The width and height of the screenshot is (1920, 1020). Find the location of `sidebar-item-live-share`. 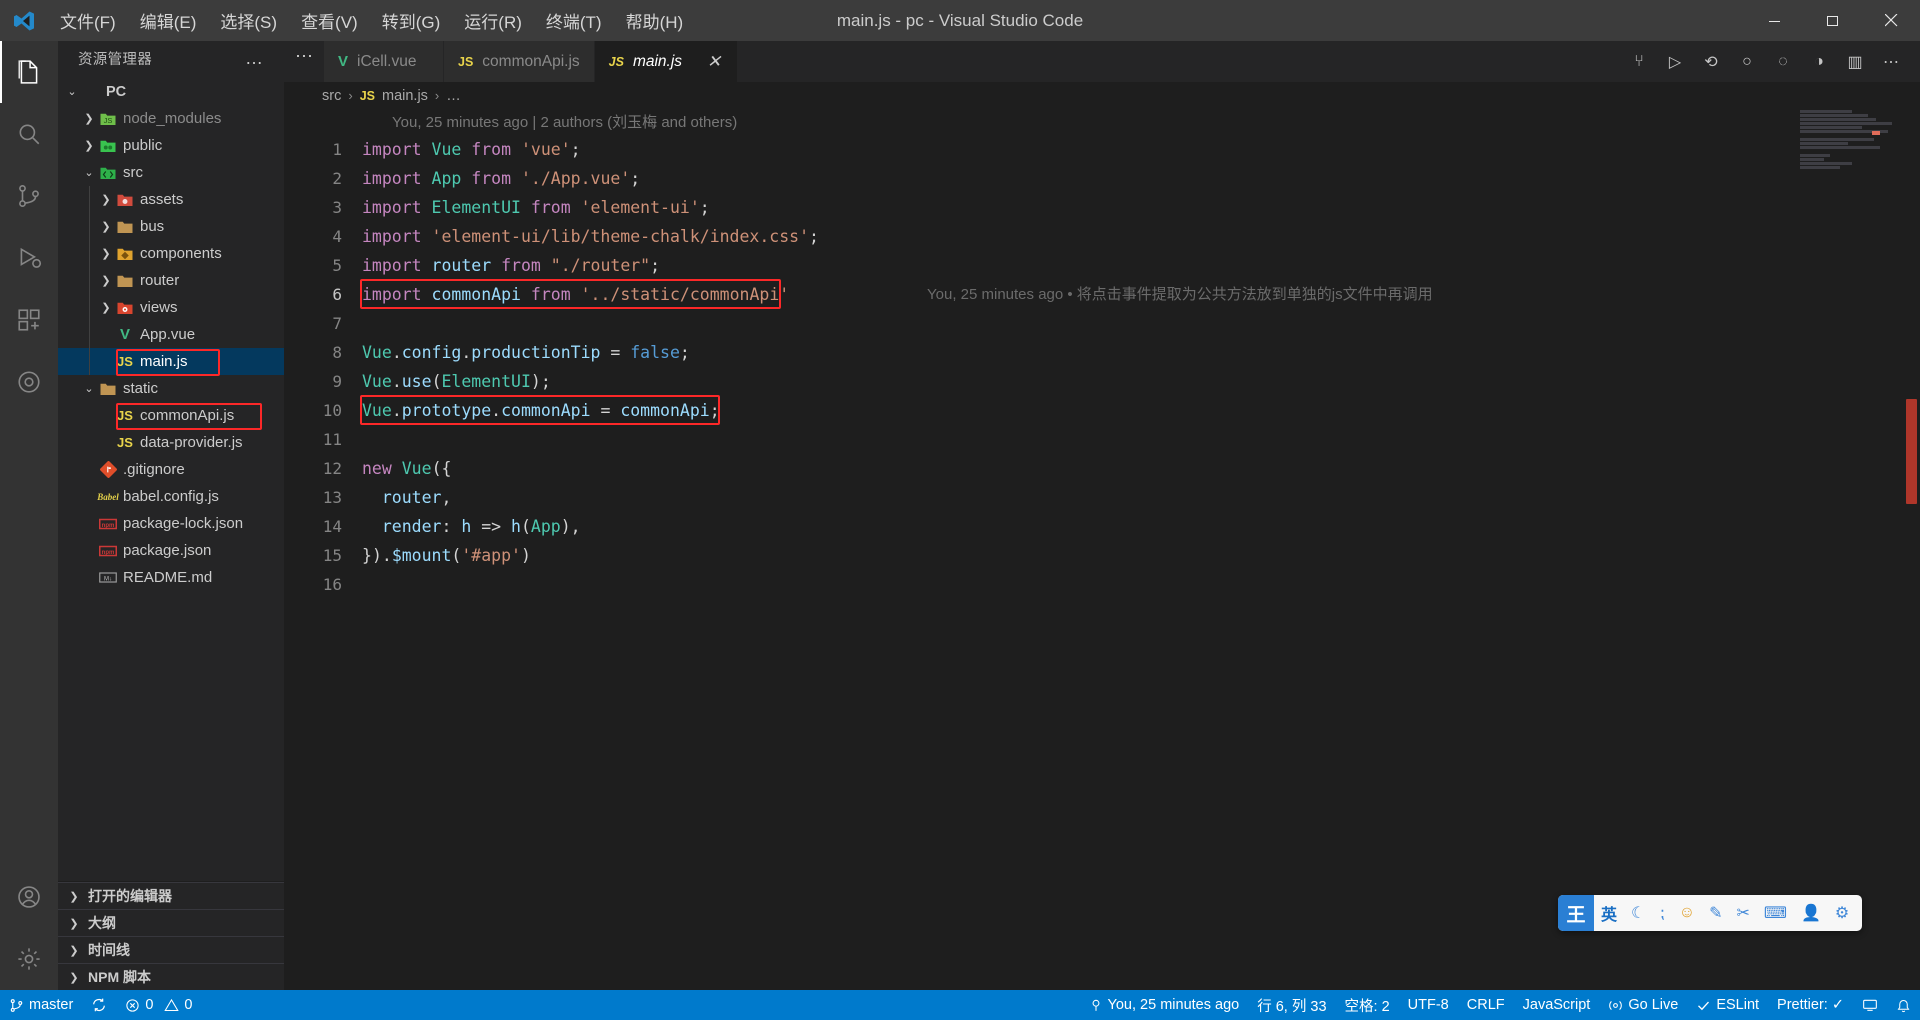

sidebar-item-live-share is located at coordinates (29, 382).